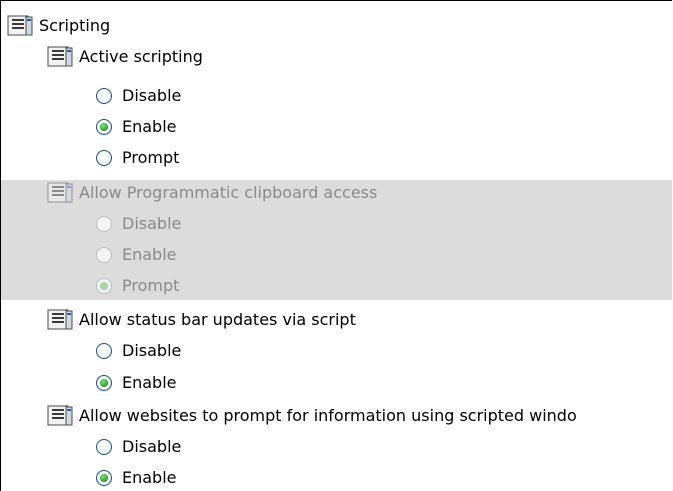  I want to click on tree-item-status-bar-updates: Allow status bar updates via script, so click(336, 319).